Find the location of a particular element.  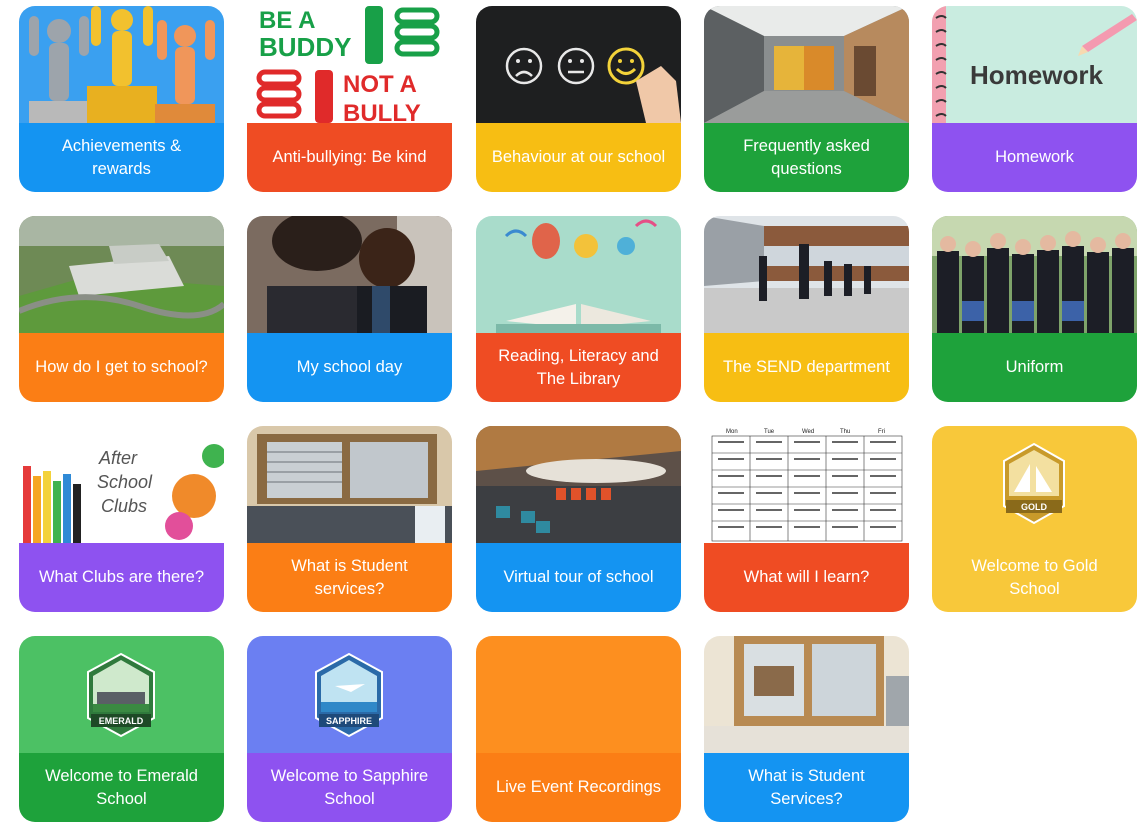

clubs-text-3: Clubs is located at coordinates (124, 506).